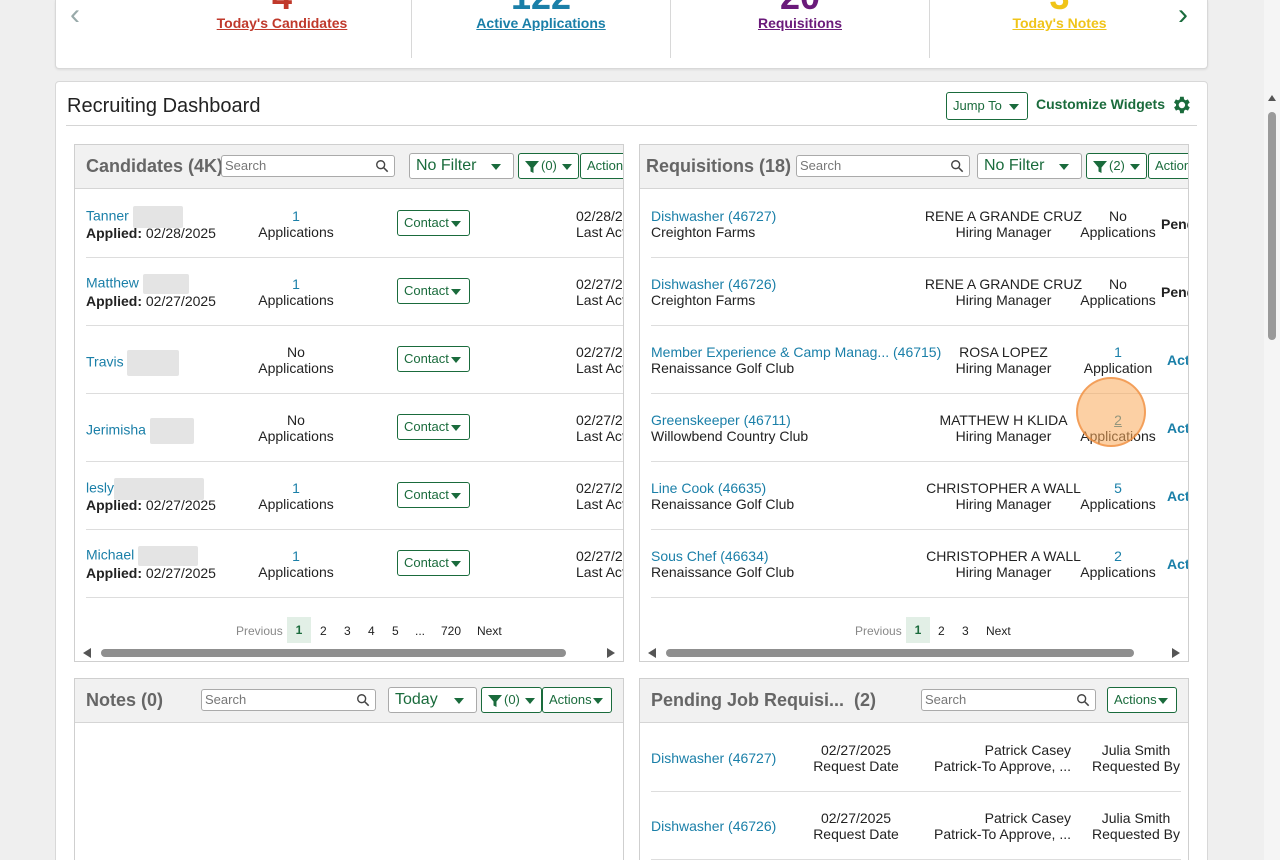 The image size is (1280, 860). I want to click on actions-button: Action, so click(1168, 166).